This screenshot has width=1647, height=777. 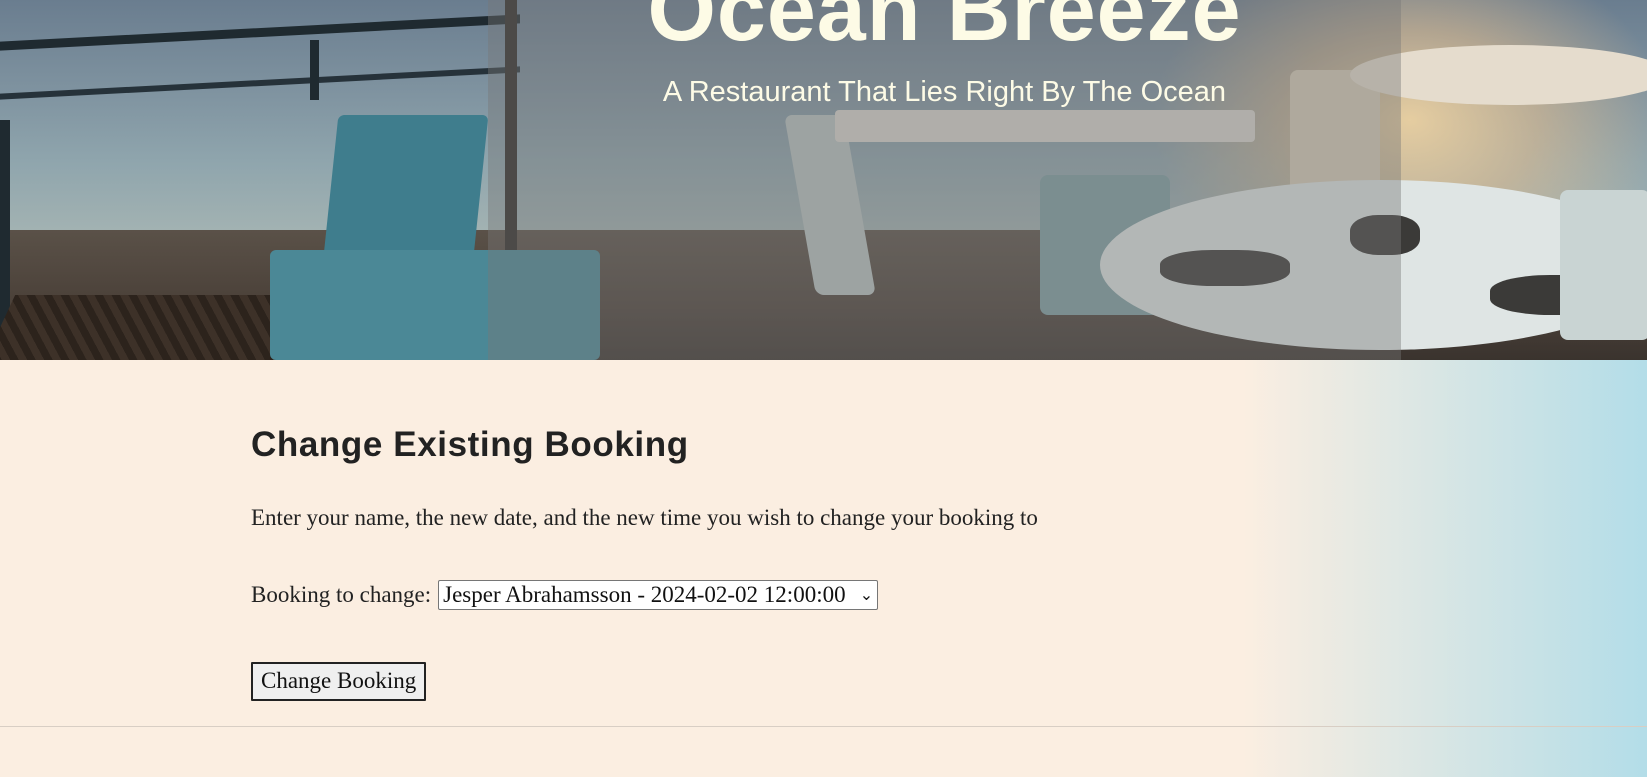 What do you see at coordinates (341, 594) in the screenshot?
I see `booking-select-label: Booking to change:` at bounding box center [341, 594].